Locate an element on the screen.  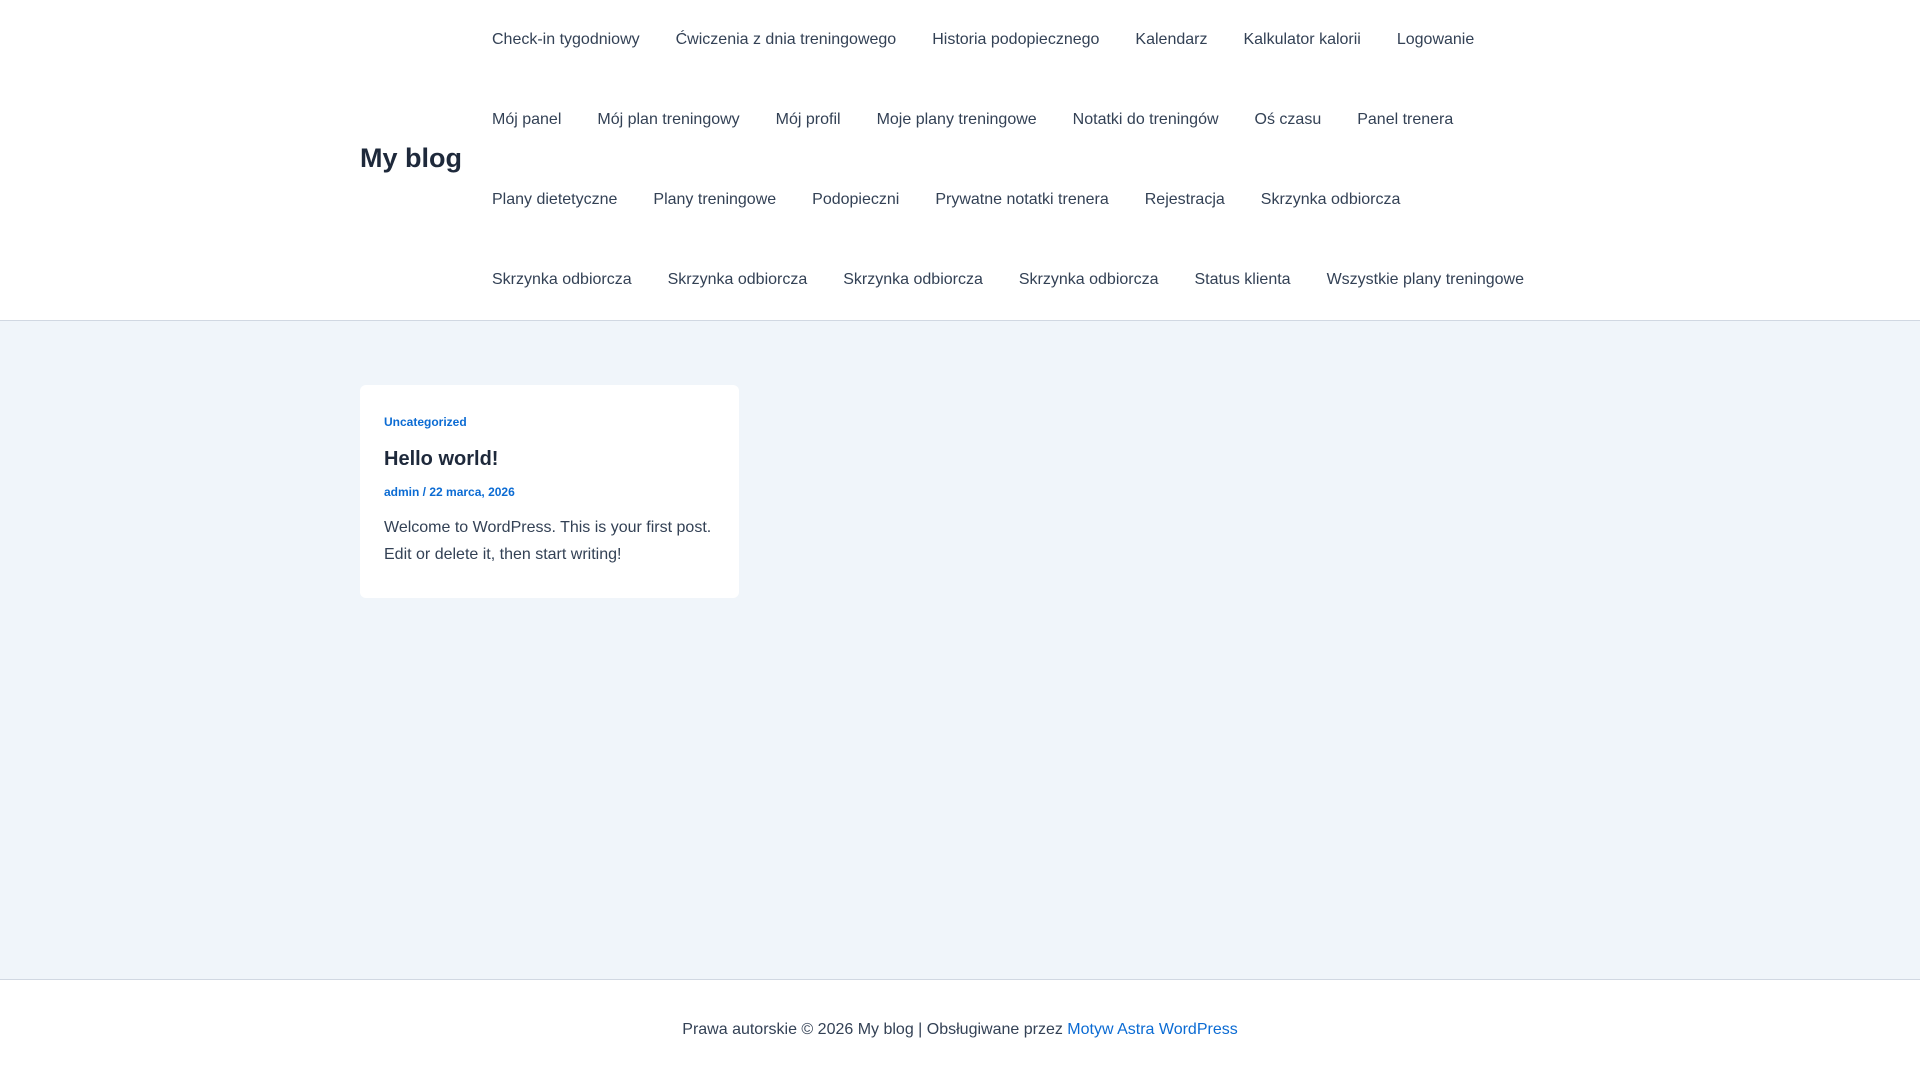
post-author-link: admin is located at coordinates (401, 492).